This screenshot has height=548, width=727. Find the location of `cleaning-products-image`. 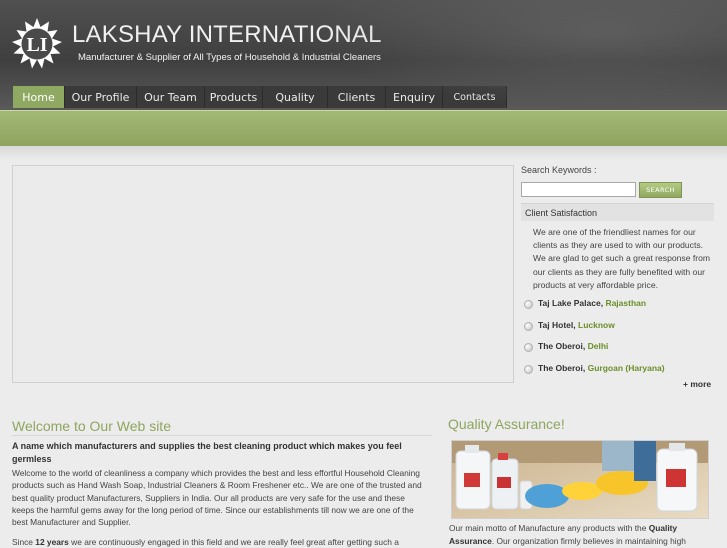

cleaning-products-image is located at coordinates (580, 479).